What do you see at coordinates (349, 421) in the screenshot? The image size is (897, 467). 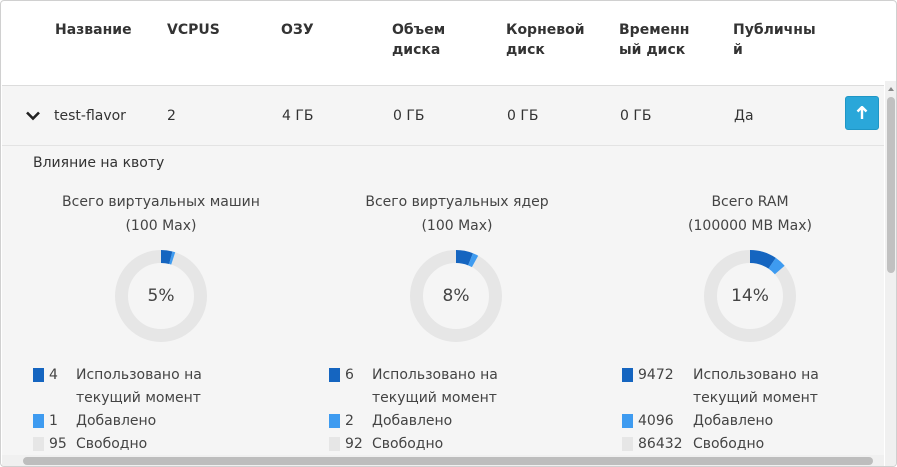 I see `legend-added-value: 2` at bounding box center [349, 421].